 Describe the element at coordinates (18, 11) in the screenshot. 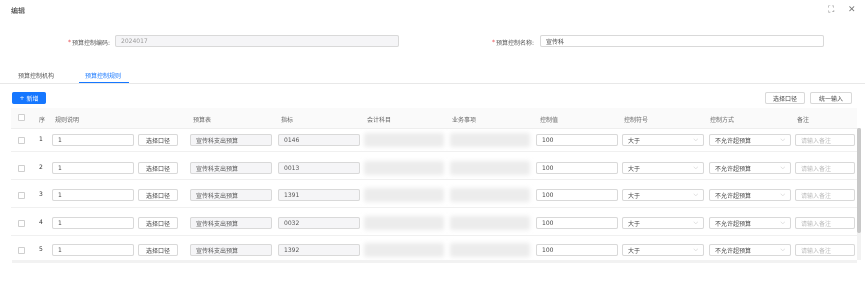

I see `dialog-title: 编辑` at that location.